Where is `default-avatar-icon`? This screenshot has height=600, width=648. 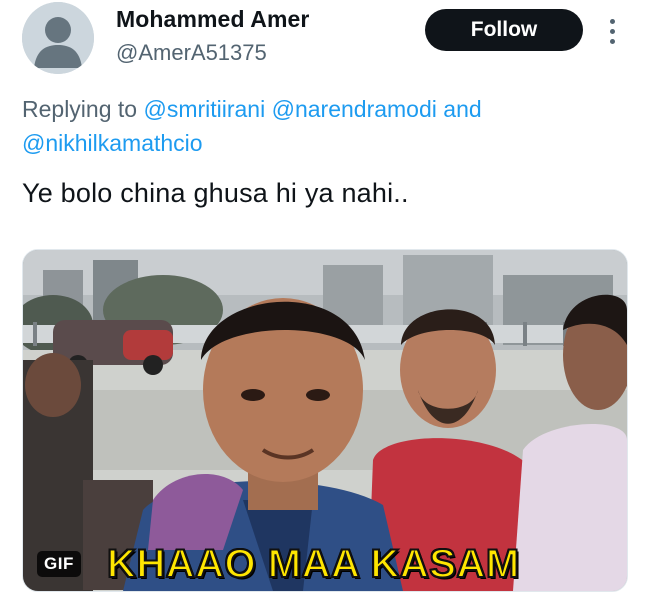
default-avatar-icon is located at coordinates (58, 38).